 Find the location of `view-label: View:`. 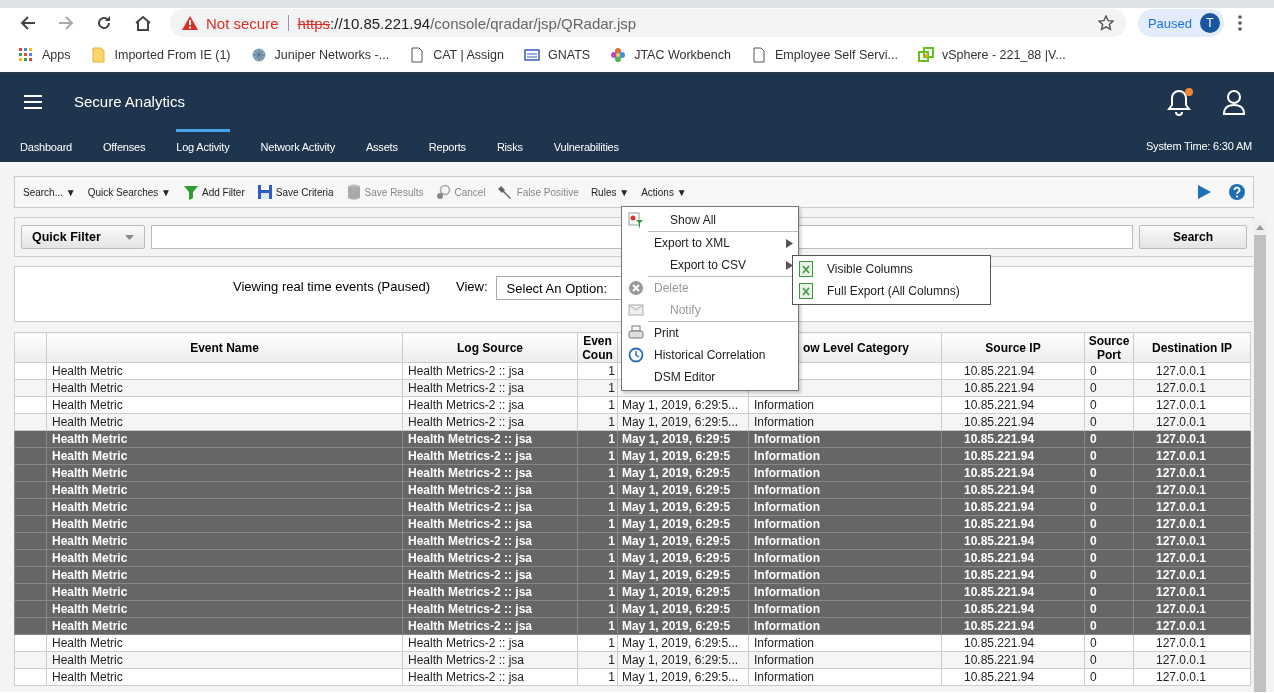

view-label: View: is located at coordinates (472, 286).